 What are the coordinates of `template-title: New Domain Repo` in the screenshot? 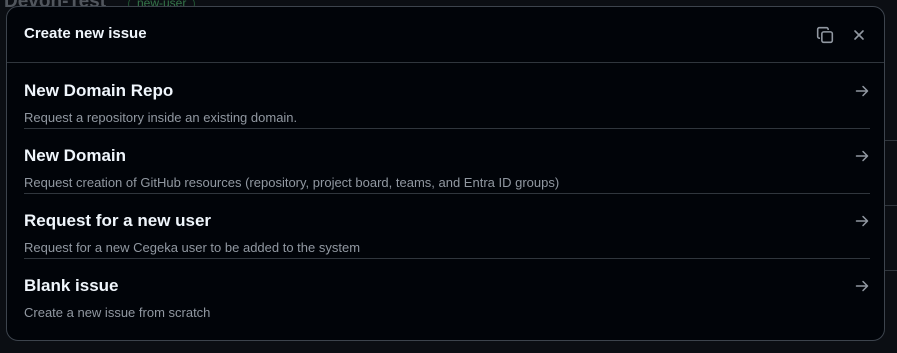 It's located at (99, 90).